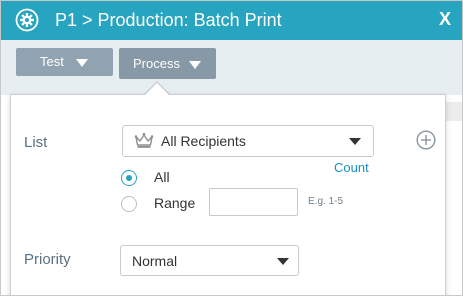 The height and width of the screenshot is (296, 463). Describe the element at coordinates (27, 20) in the screenshot. I see `gear-icon` at that location.